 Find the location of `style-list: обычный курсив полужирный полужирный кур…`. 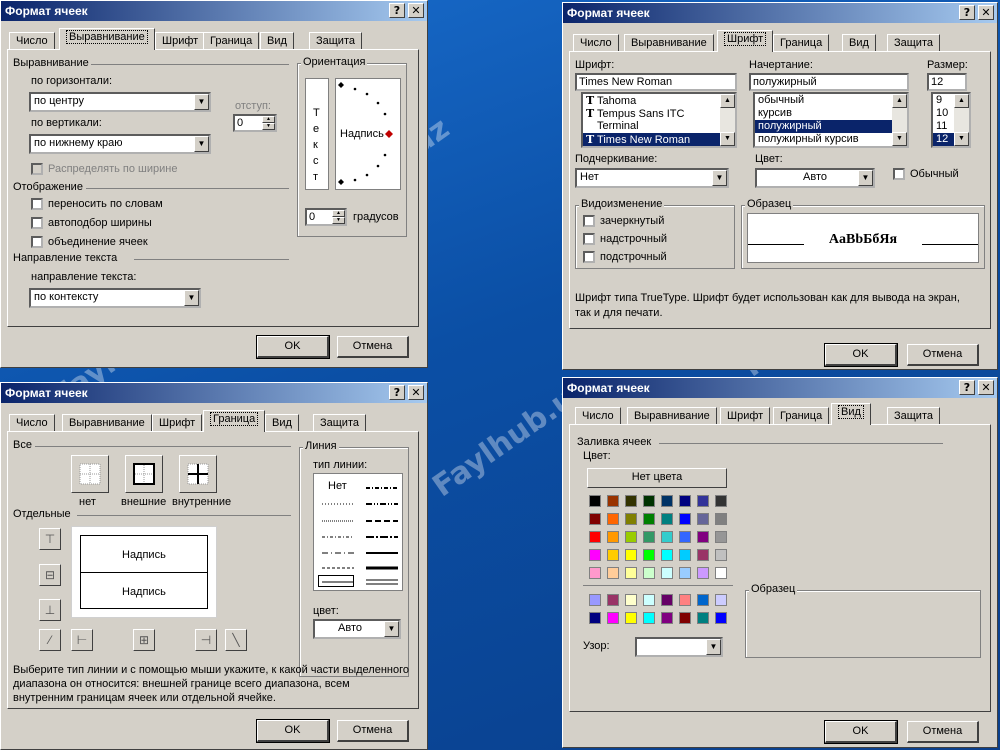

style-list: обычный курсив полужирный полужирный кур… is located at coordinates (831, 120).